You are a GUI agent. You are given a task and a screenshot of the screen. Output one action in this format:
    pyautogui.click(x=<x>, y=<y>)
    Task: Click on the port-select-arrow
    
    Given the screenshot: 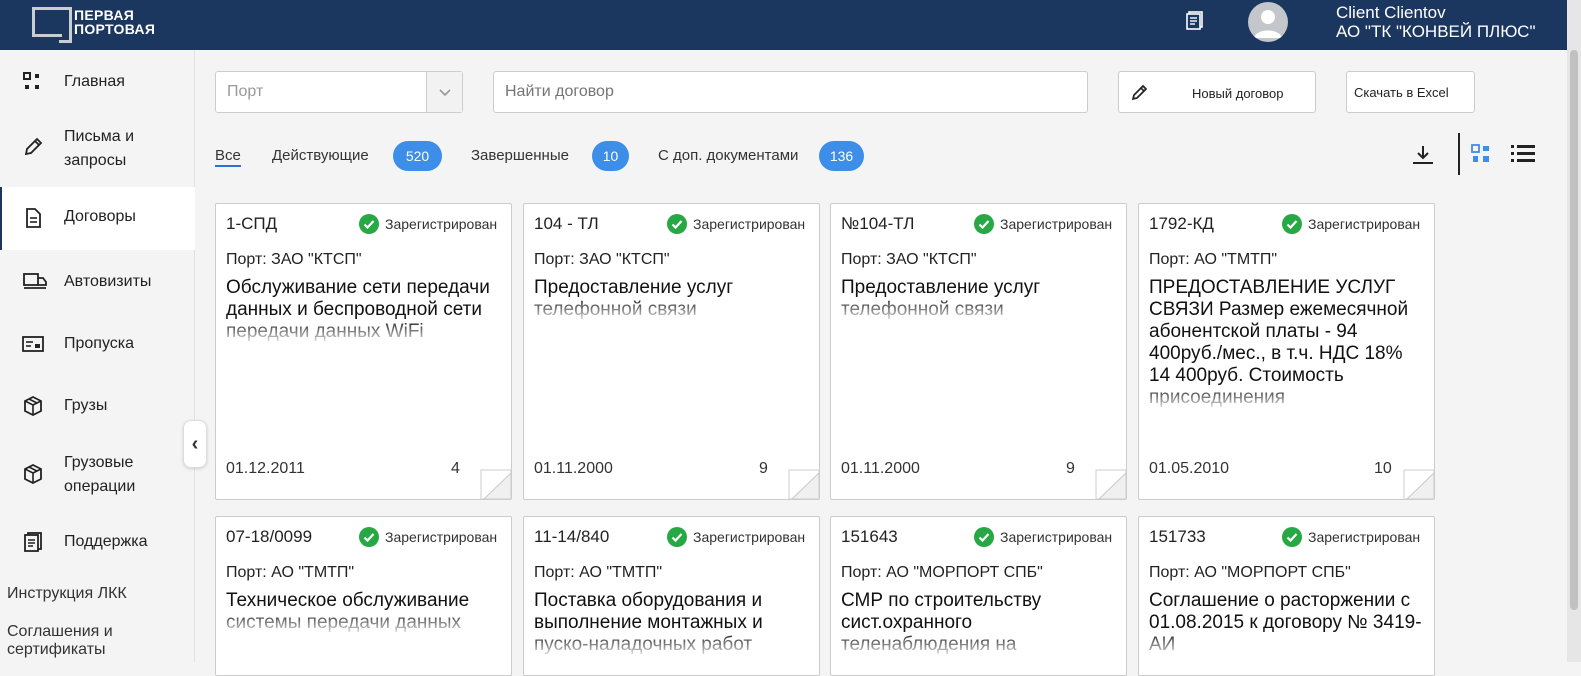 What is the action you would take?
    pyautogui.click(x=444, y=92)
    